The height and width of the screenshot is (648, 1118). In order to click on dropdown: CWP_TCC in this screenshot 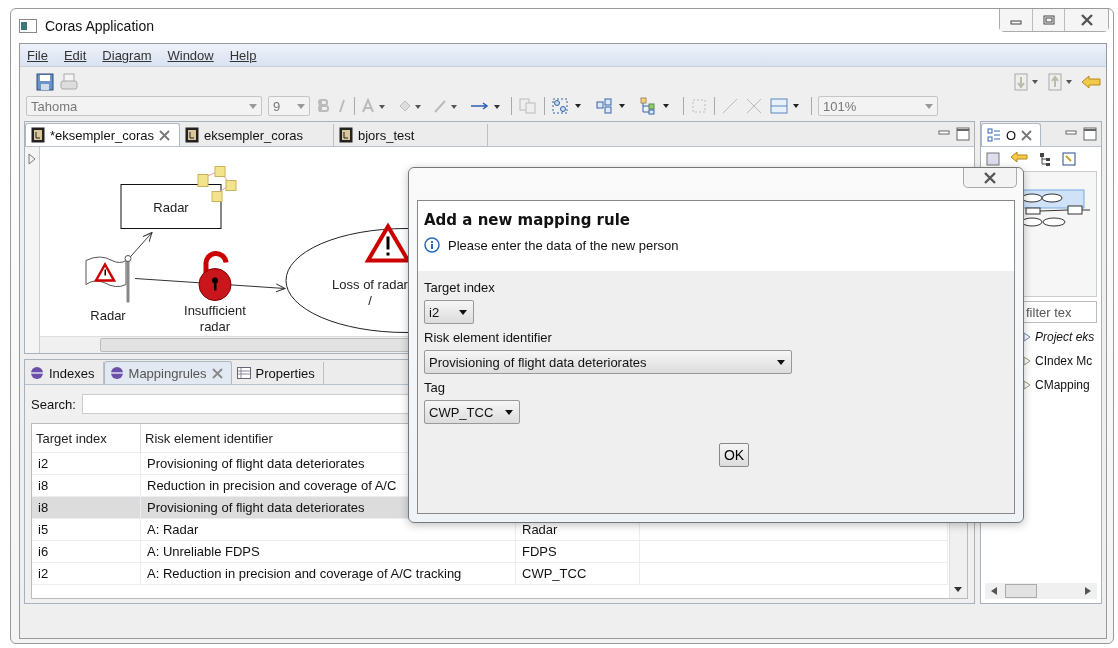, I will do `click(472, 412)`.